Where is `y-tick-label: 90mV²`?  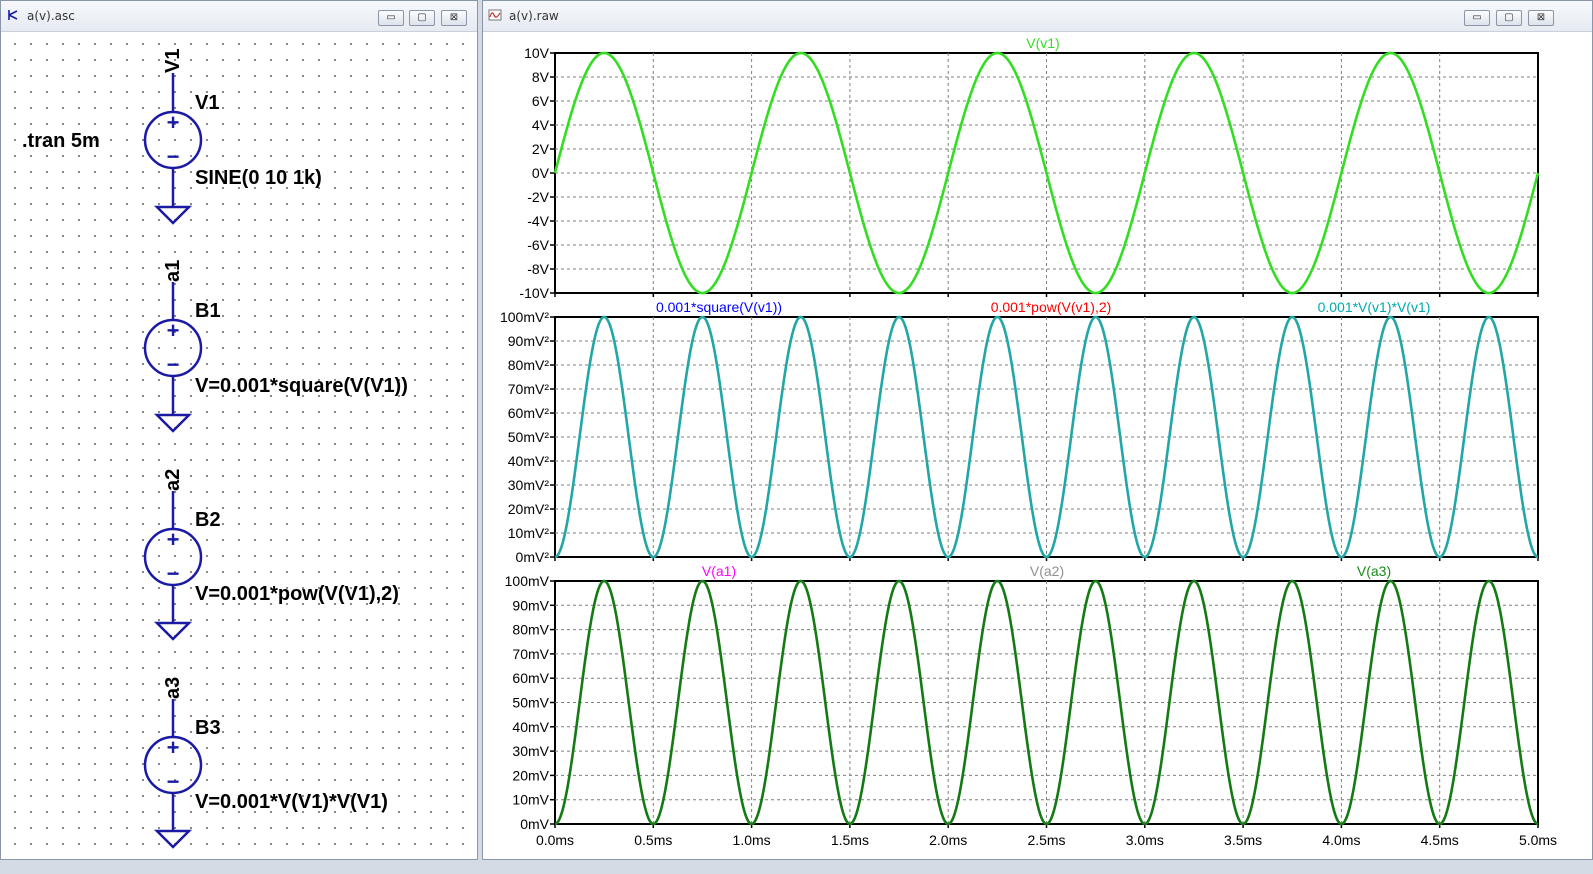
y-tick-label: 90mV² is located at coordinates (529, 341).